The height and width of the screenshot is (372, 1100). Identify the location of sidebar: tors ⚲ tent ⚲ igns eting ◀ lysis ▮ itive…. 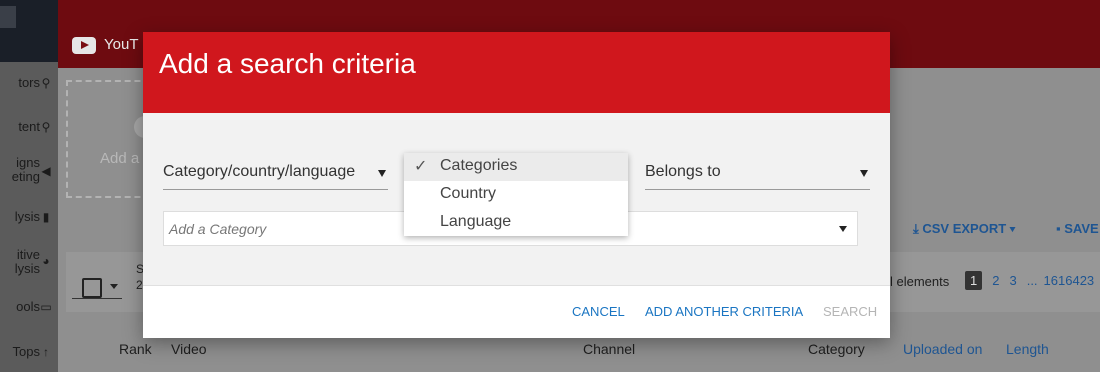
(29, 186).